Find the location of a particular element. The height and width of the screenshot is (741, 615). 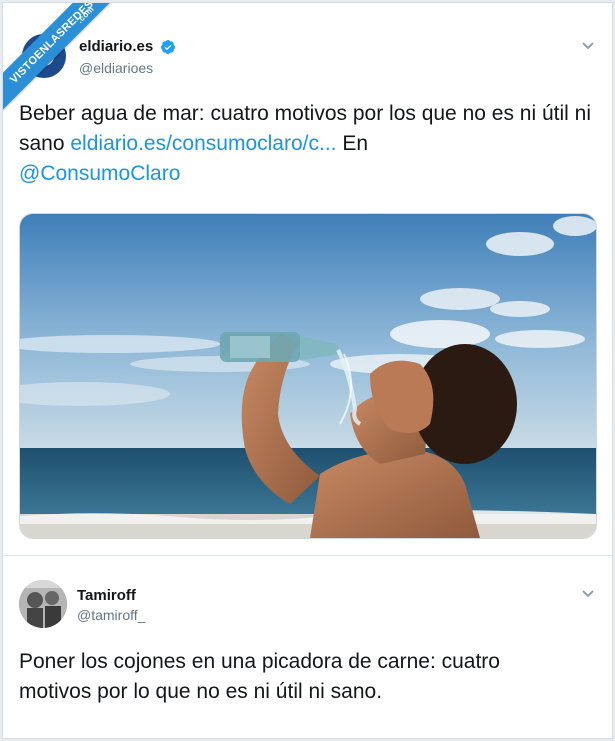

watermark: VISTOENLASREDES .com is located at coordinates (63, 63).